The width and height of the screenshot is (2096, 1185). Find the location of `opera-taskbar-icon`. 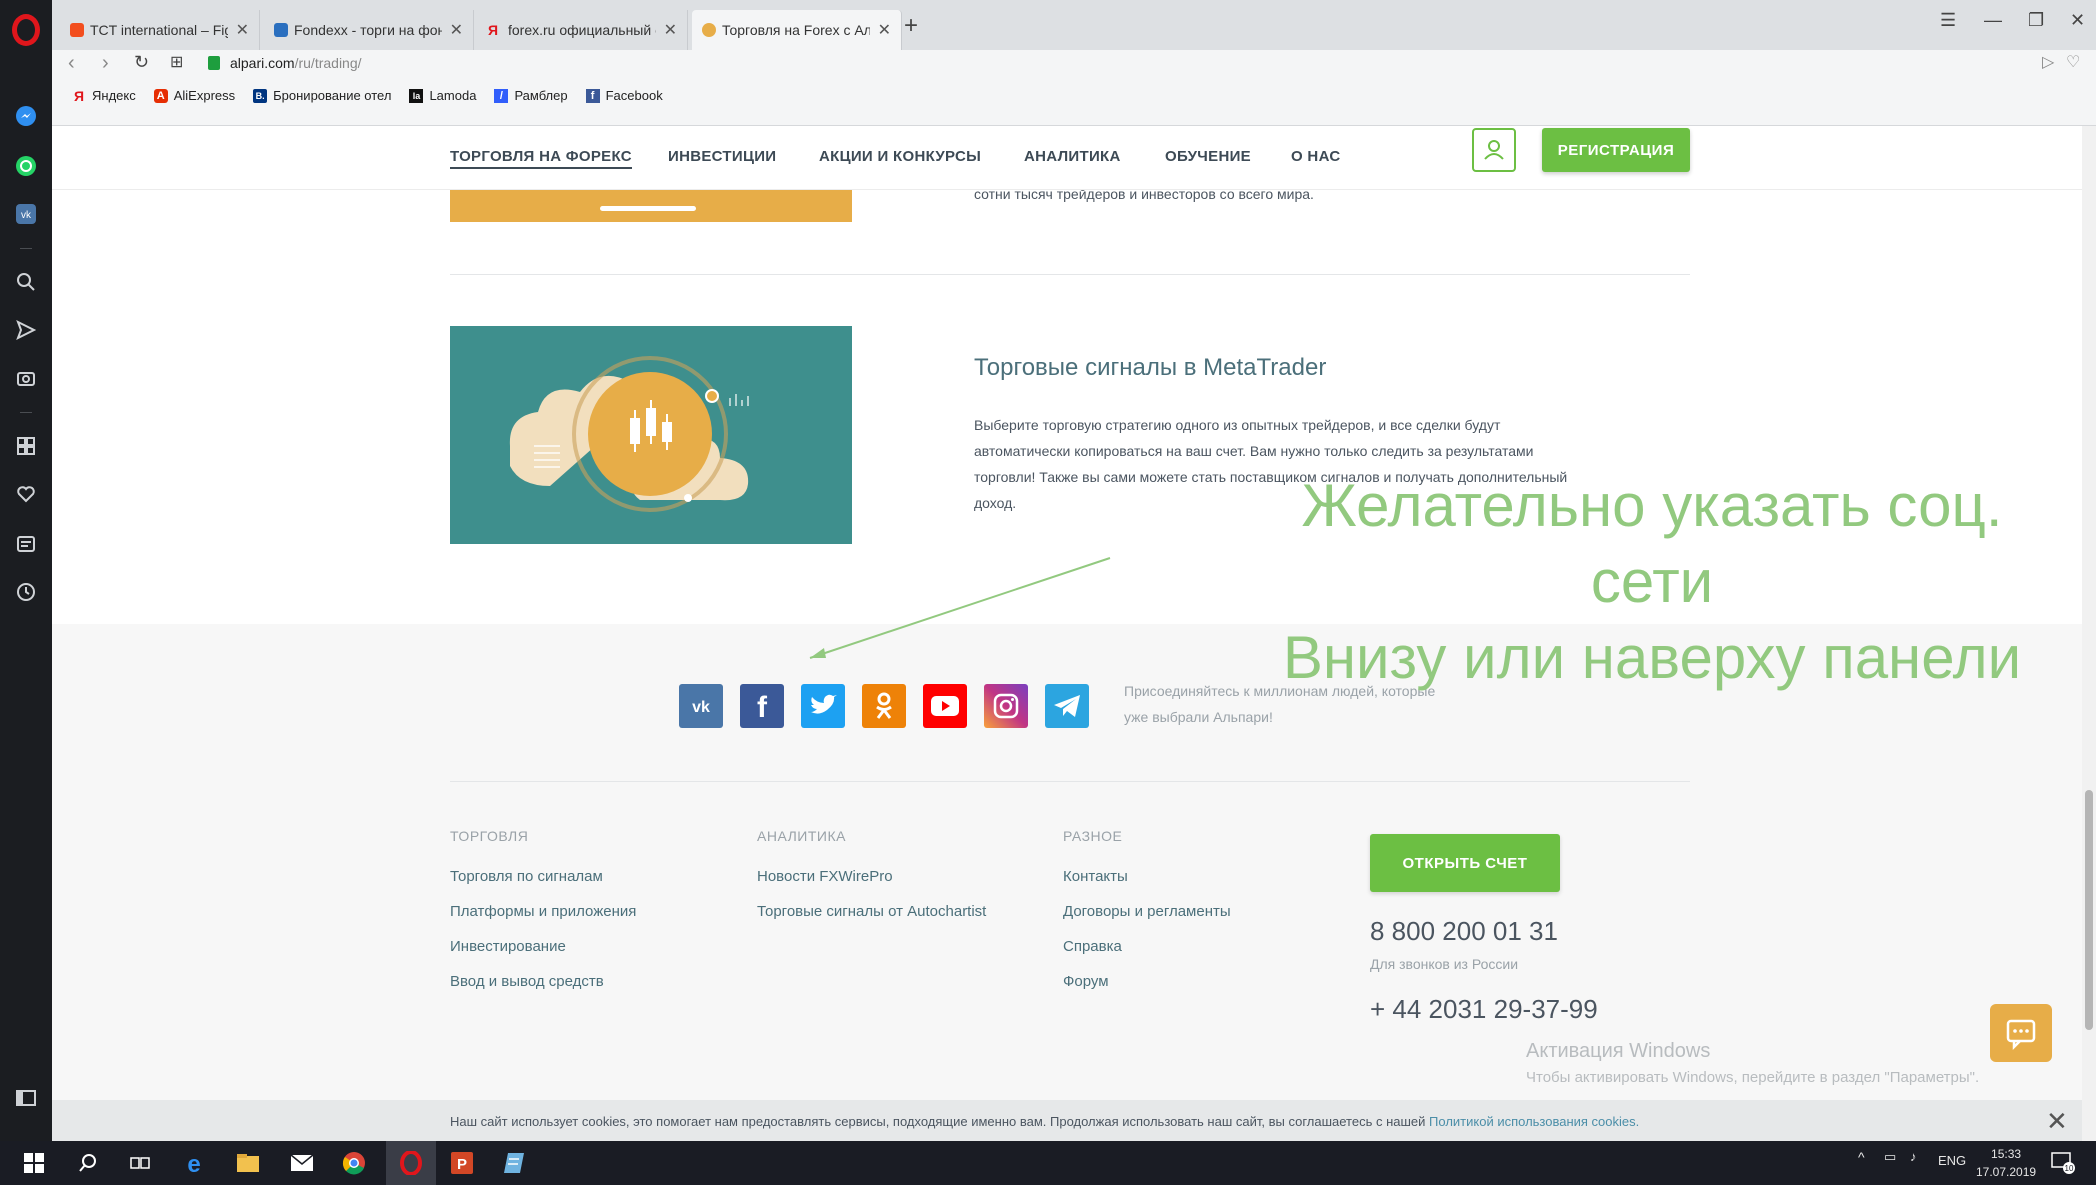

opera-taskbar-icon is located at coordinates (411, 1163).